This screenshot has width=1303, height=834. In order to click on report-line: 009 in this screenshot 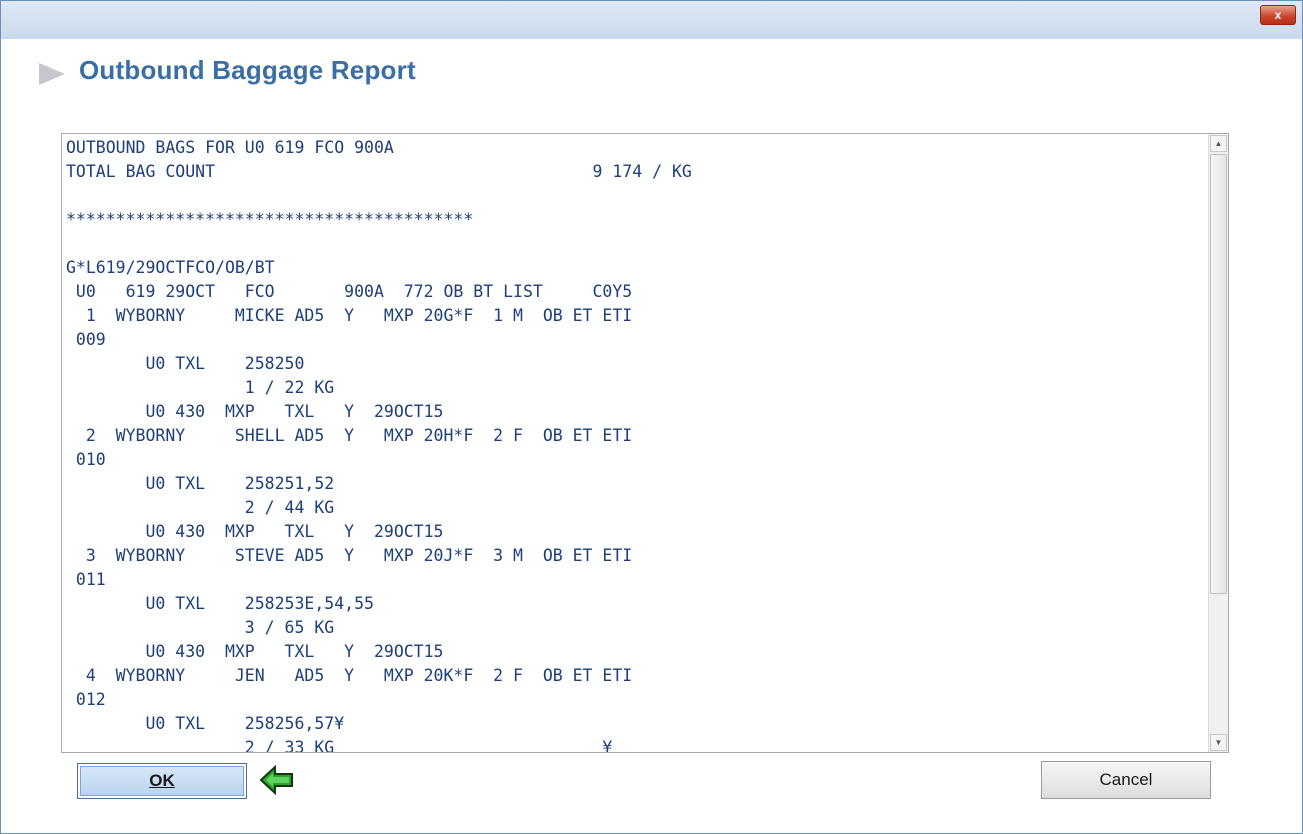, I will do `click(86, 339)`.